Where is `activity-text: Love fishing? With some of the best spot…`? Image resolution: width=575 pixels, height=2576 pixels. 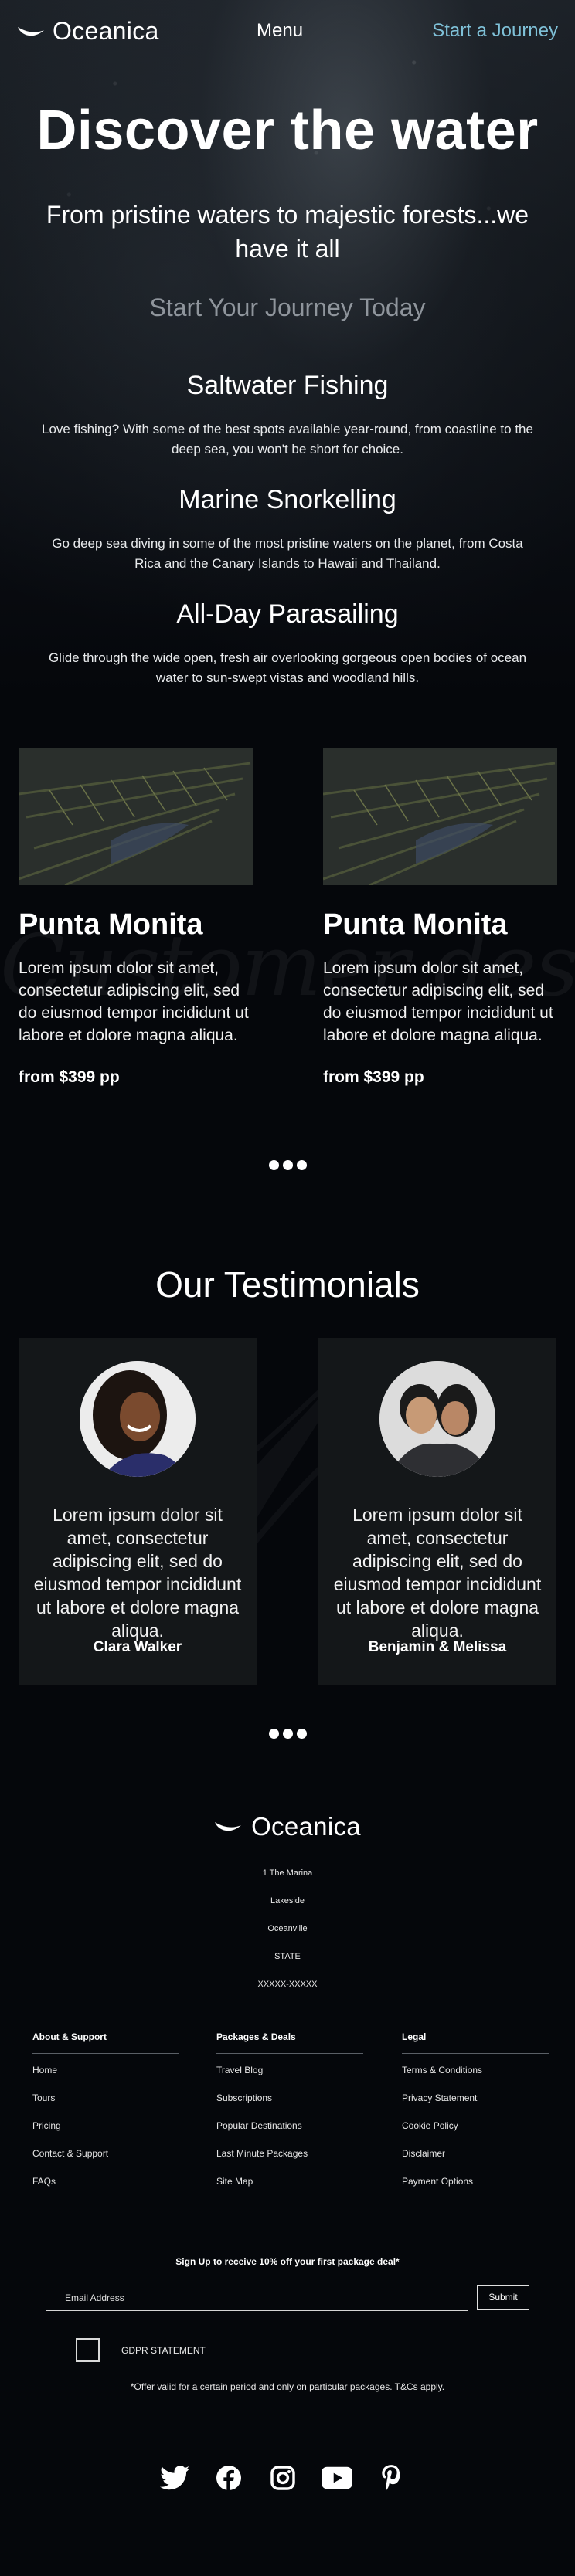
activity-text: Love fishing? With some of the best spot… is located at coordinates (287, 439).